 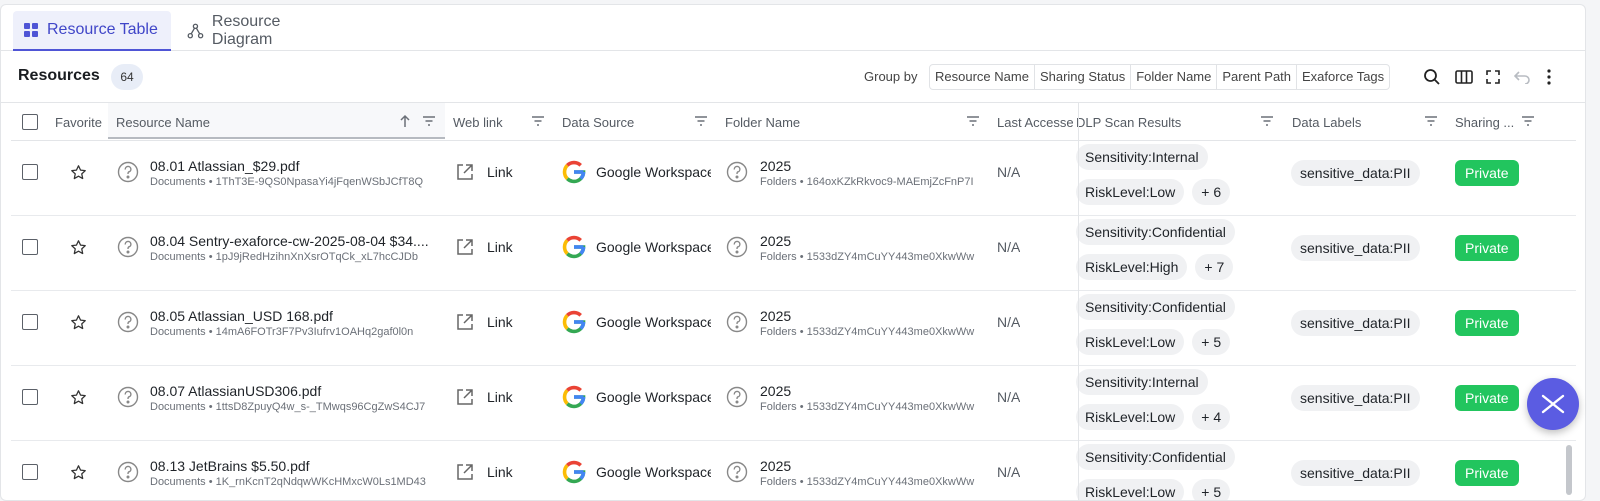 What do you see at coordinates (1257, 77) in the screenshot?
I see `group-by-parent-path: Parent Path` at bounding box center [1257, 77].